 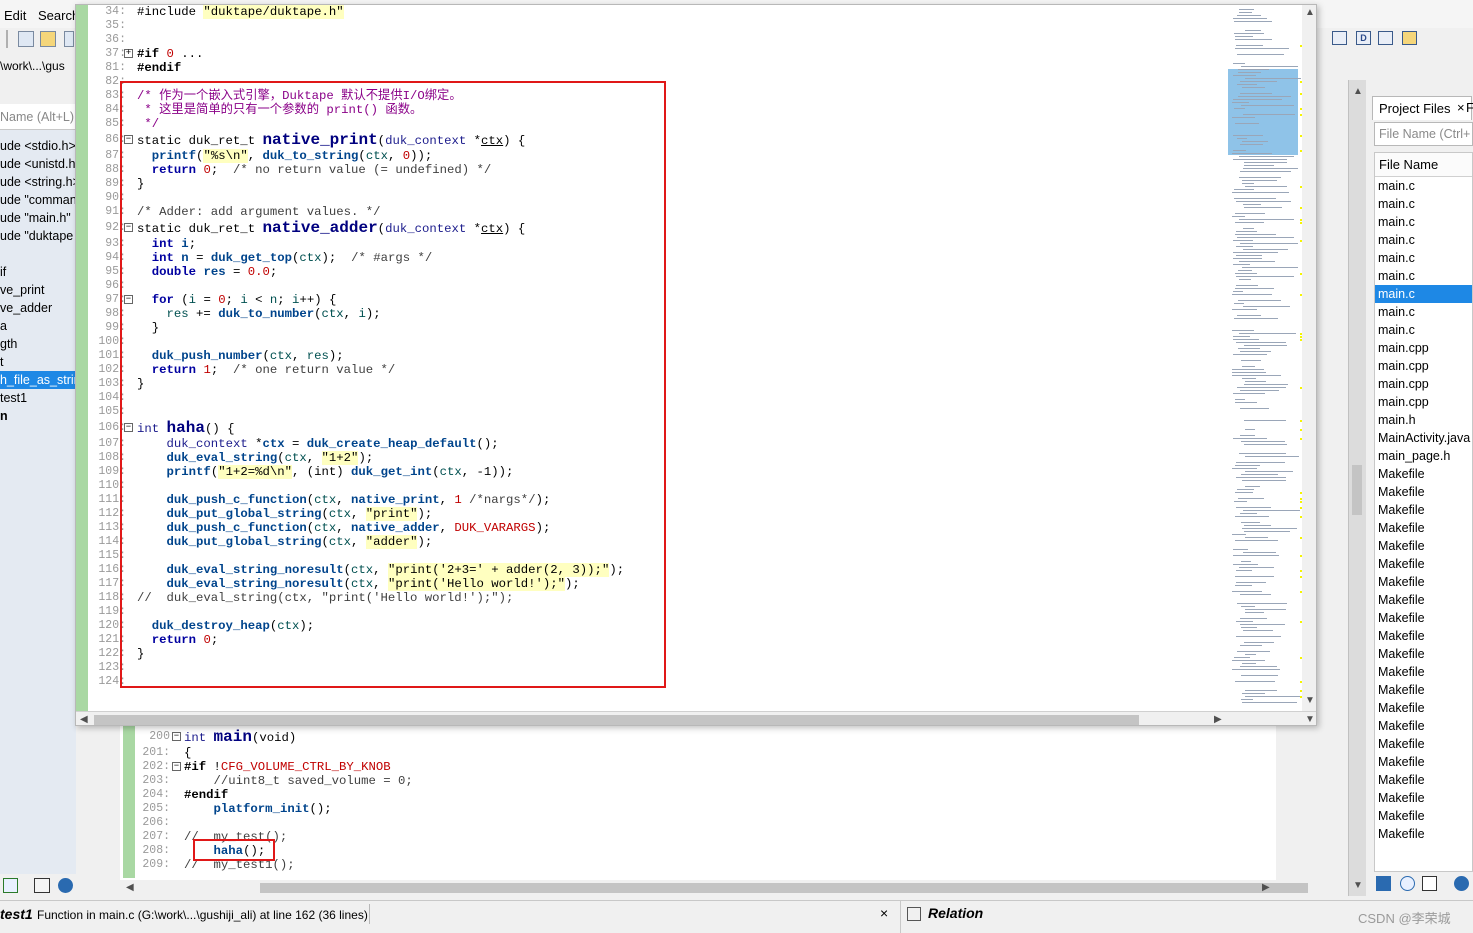 I want to click on symbol-list-item: ude "main.h", so click(x=38, y=218).